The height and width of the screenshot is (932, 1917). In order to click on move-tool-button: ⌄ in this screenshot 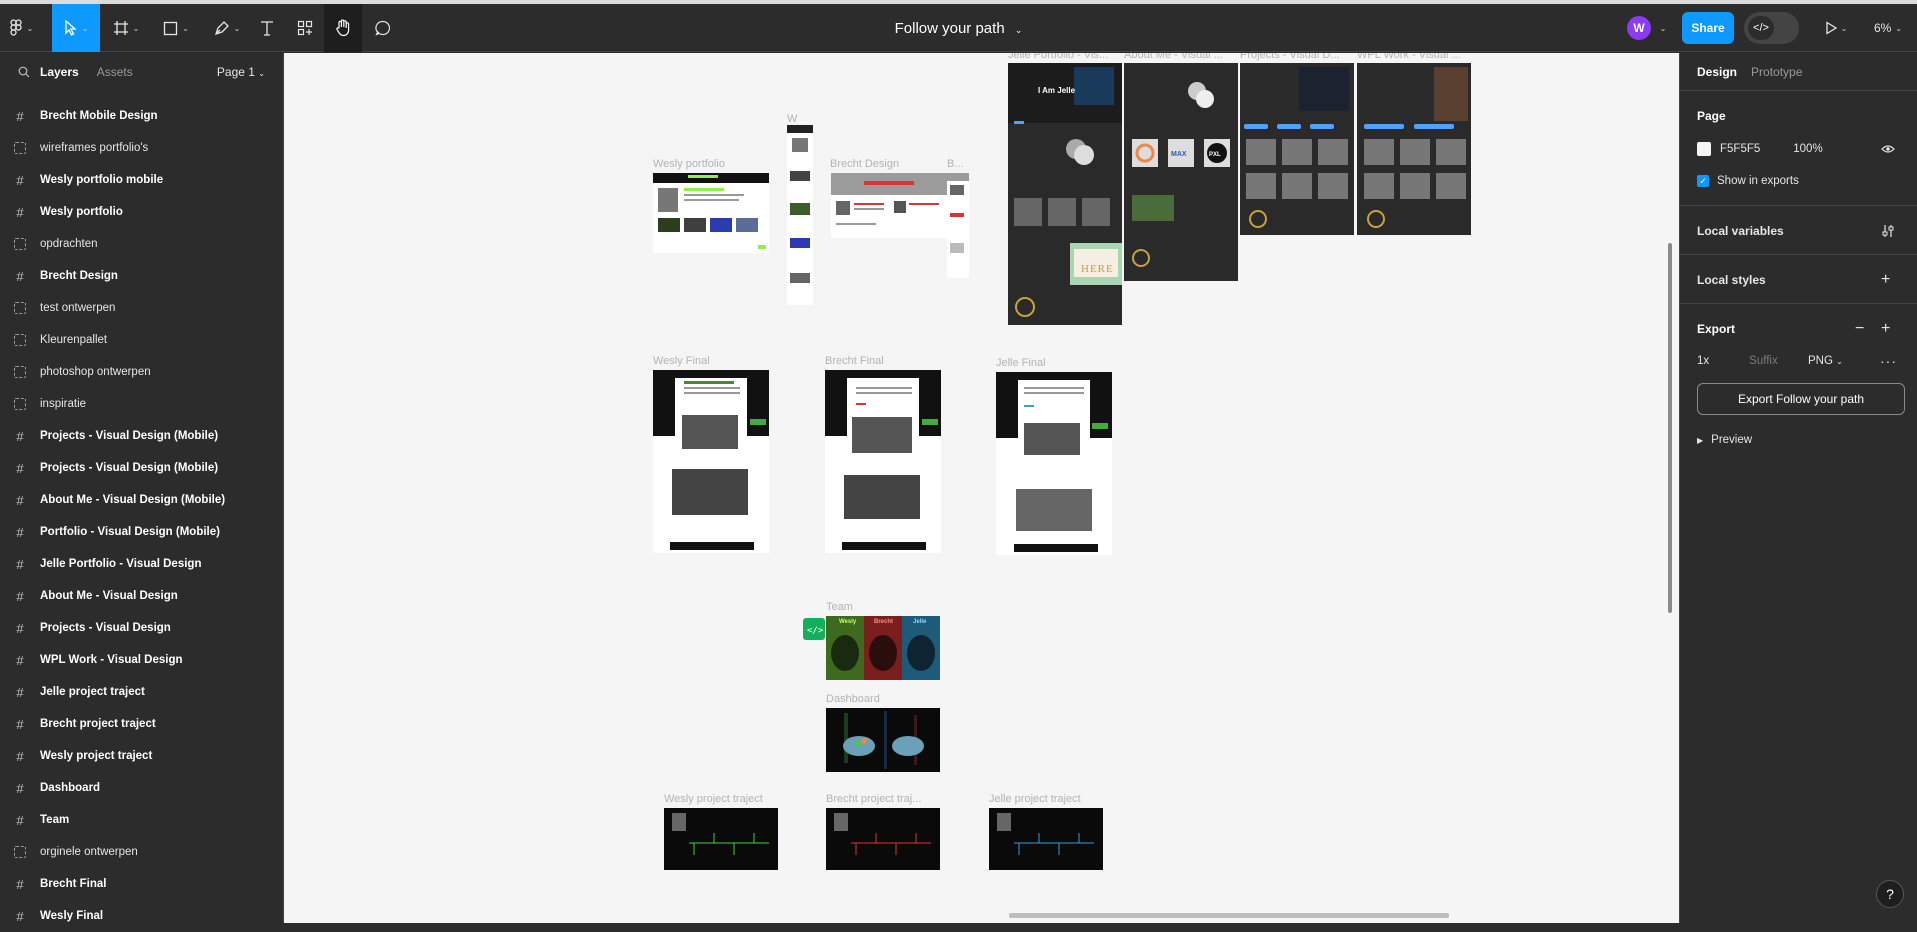, I will do `click(76, 28)`.